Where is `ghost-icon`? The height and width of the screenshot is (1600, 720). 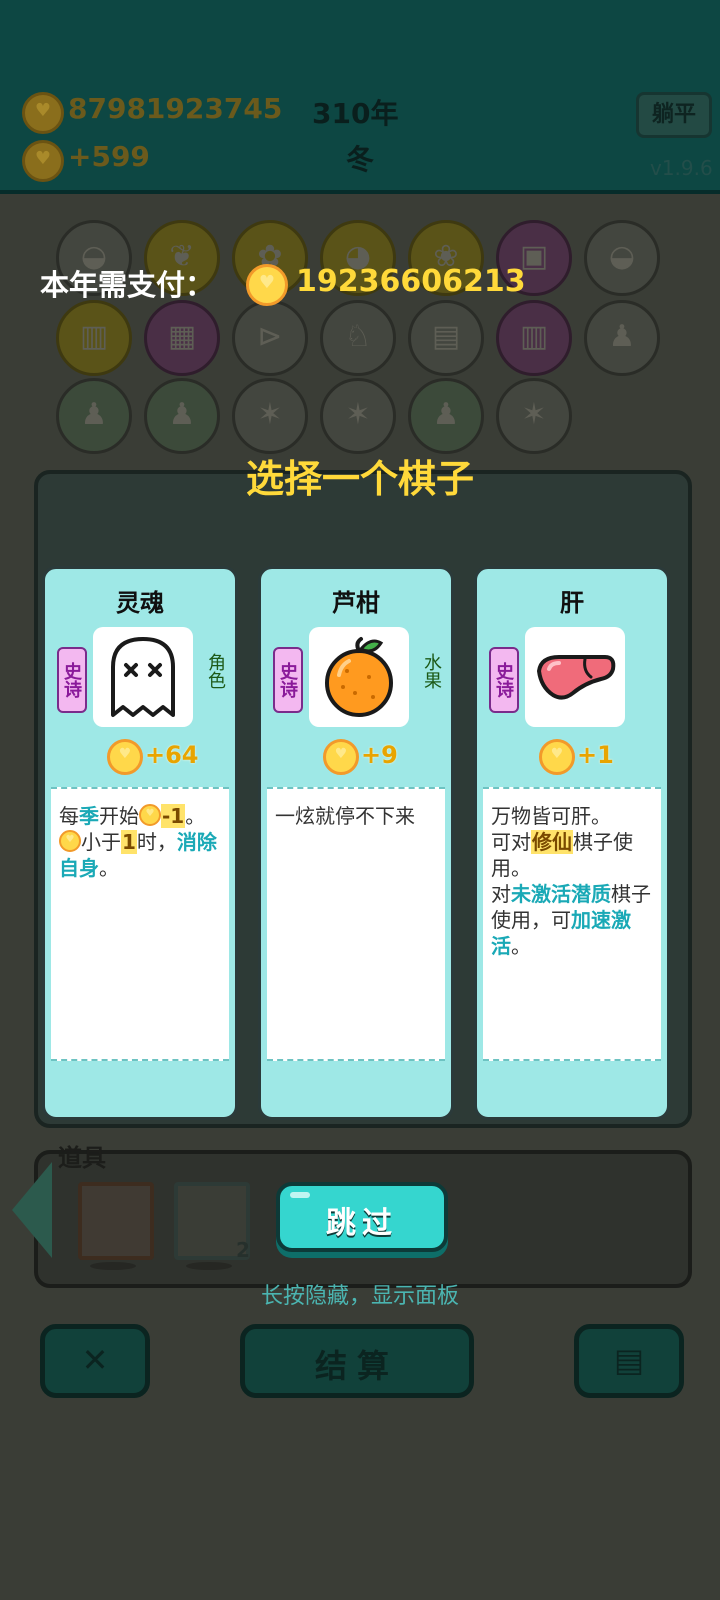 ghost-icon is located at coordinates (143, 677).